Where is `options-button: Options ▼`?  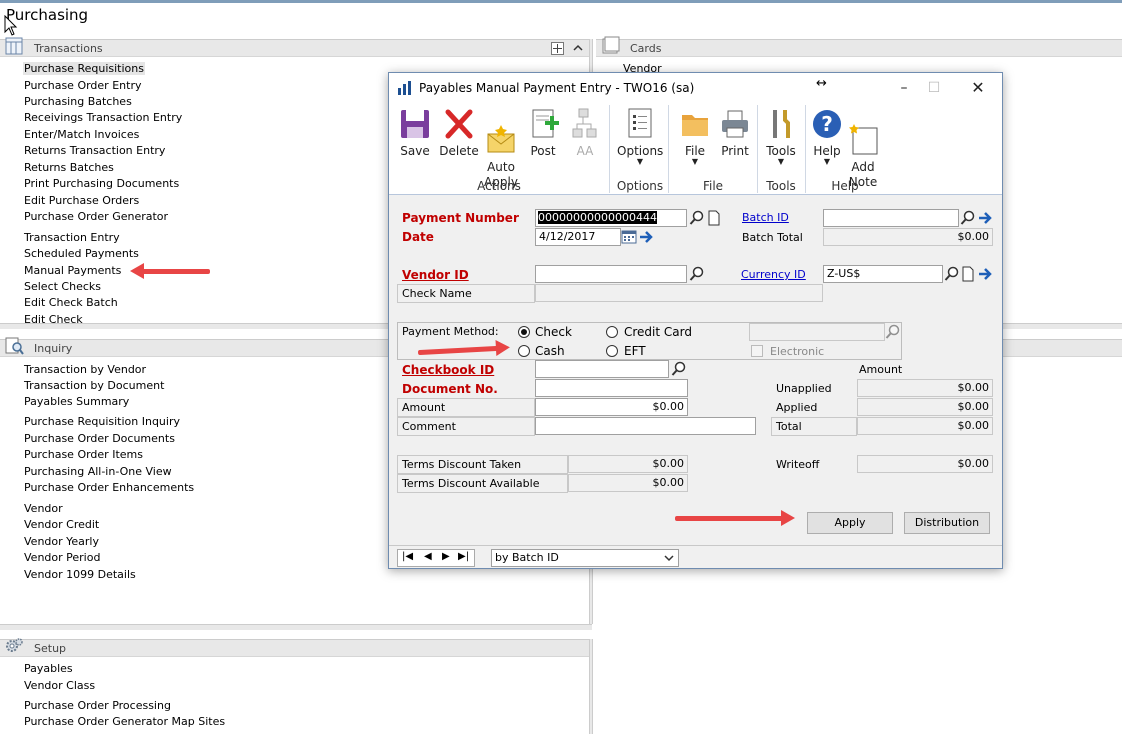 options-button: Options ▼ is located at coordinates (640, 136).